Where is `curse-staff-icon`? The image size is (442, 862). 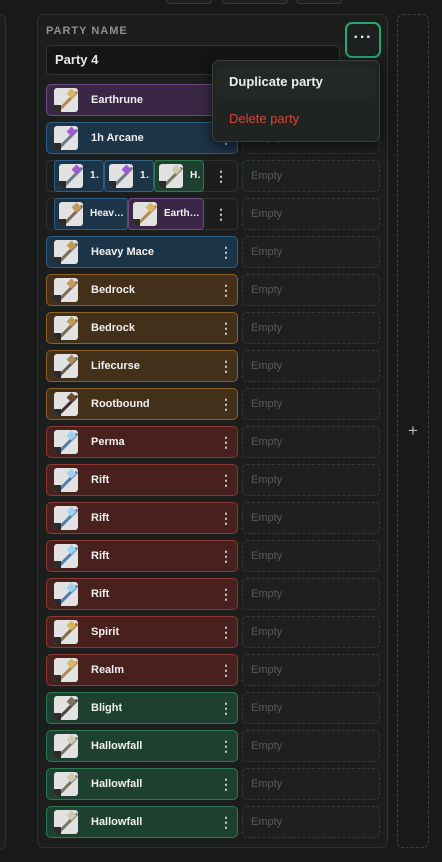 curse-staff-icon is located at coordinates (66, 366).